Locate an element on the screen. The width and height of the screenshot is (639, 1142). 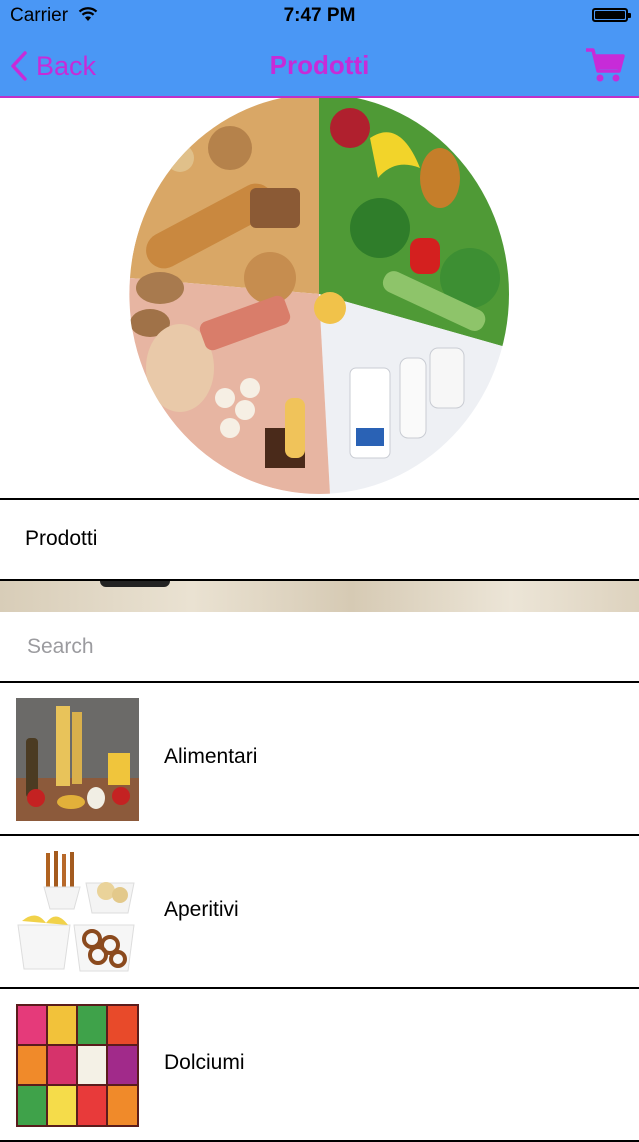
list-item-label: Dolciumi is located at coordinates (204, 1062).